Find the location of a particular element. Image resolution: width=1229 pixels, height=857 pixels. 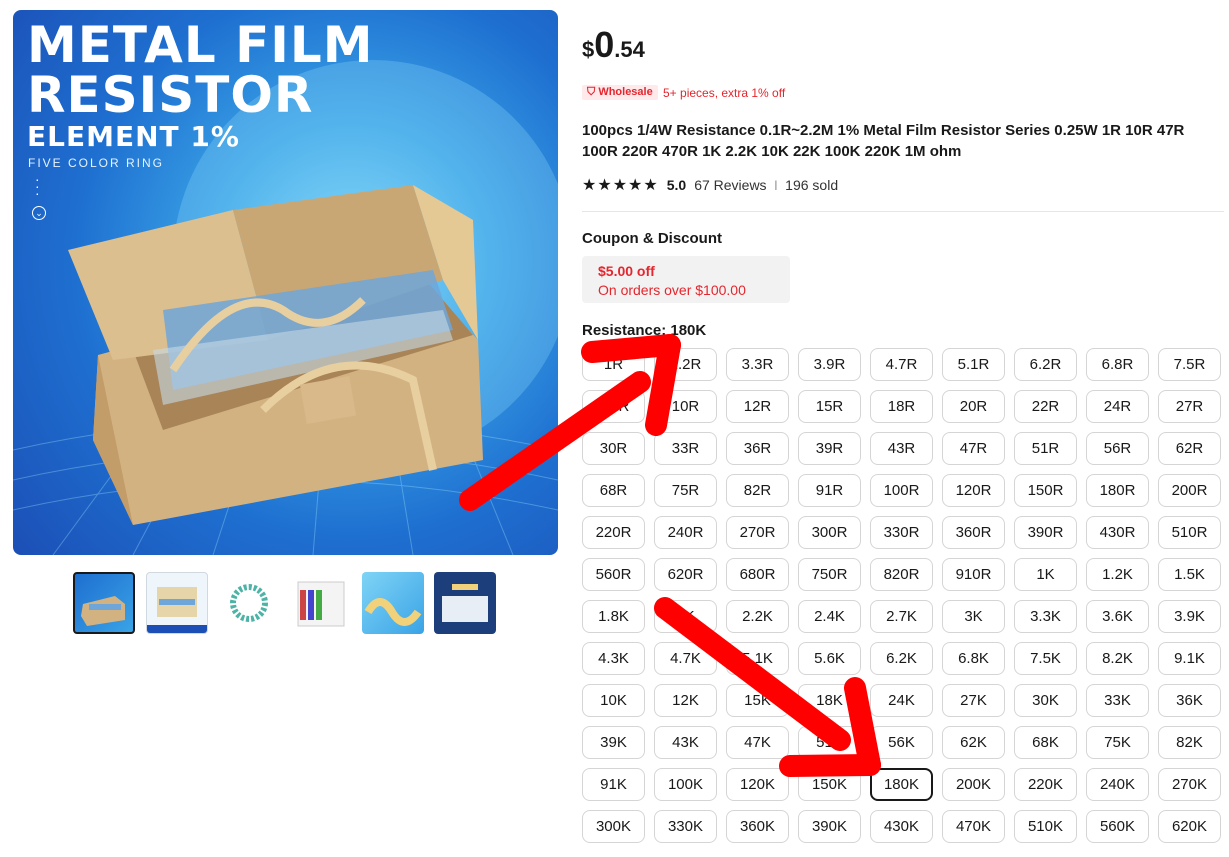

resistance-option: 91R is located at coordinates (829, 490).